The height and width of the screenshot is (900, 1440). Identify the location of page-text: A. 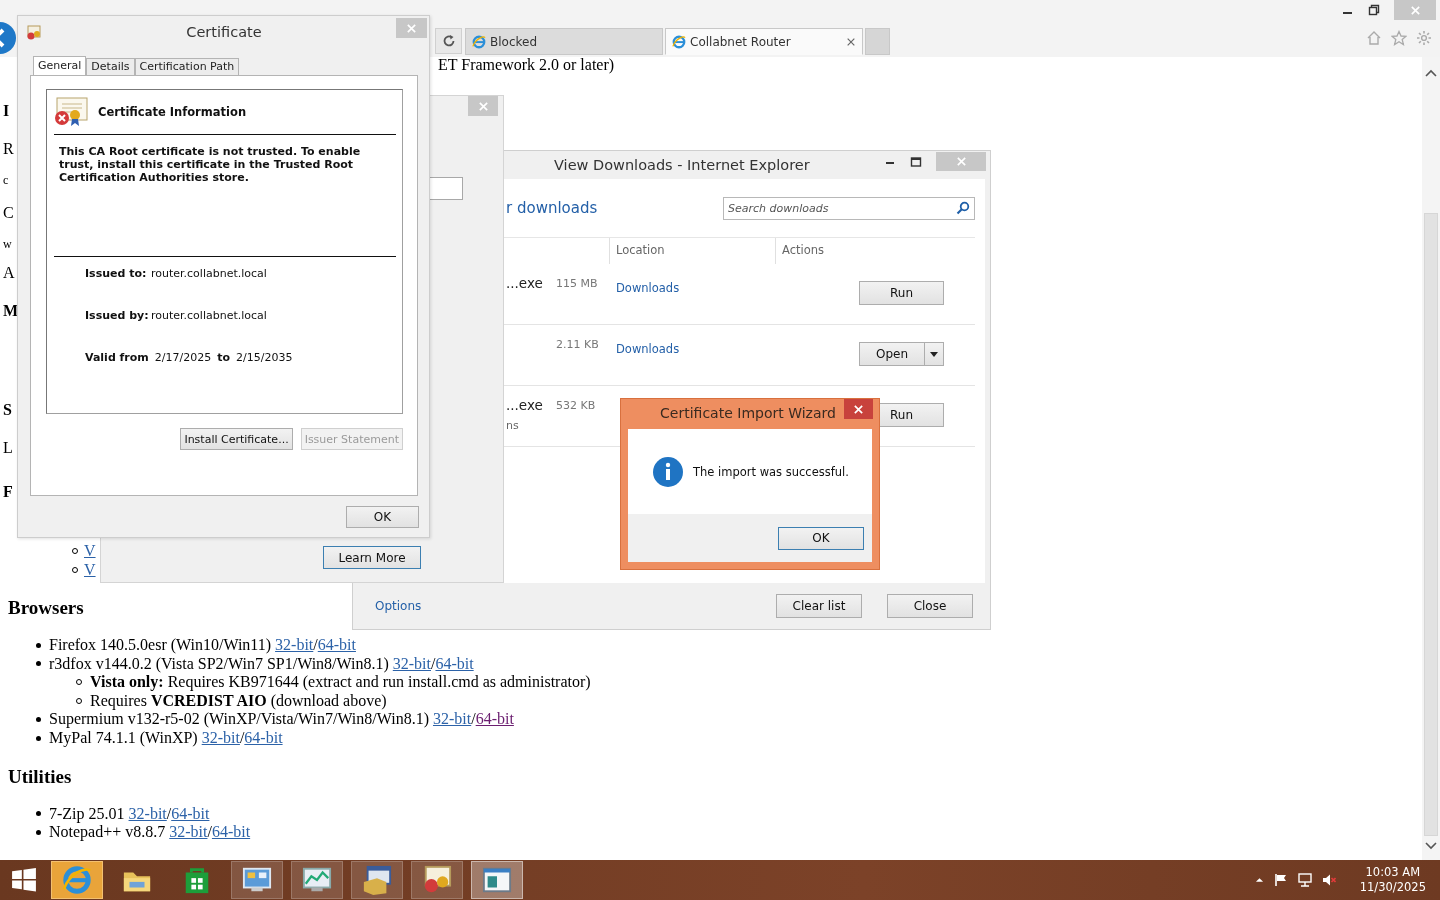
(9, 272).